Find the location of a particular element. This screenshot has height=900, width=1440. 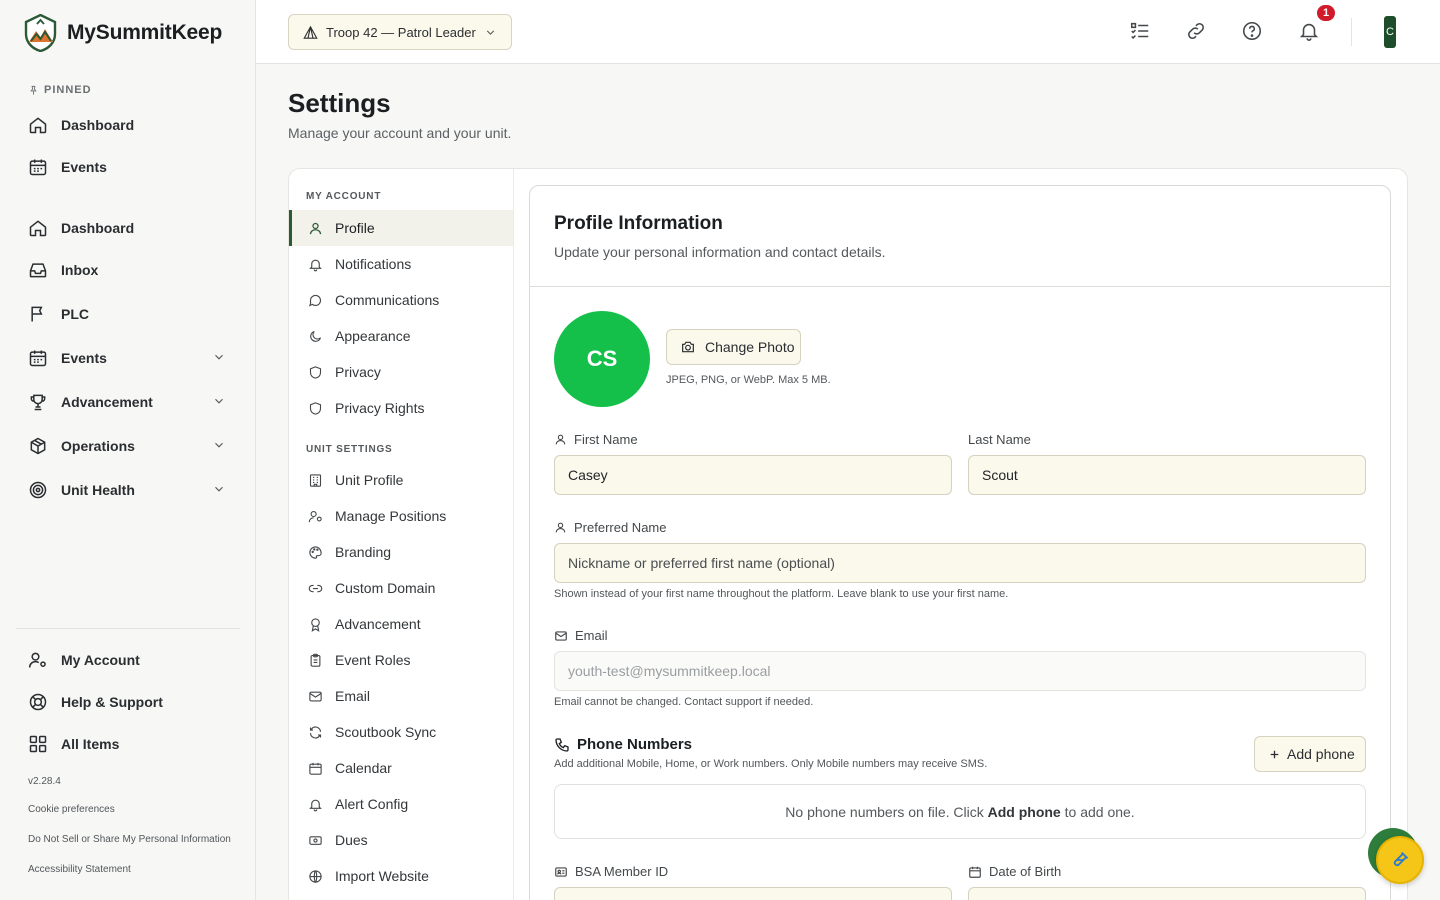

settings-tab-unit-profile: Unit Profile is located at coordinates (401, 480).